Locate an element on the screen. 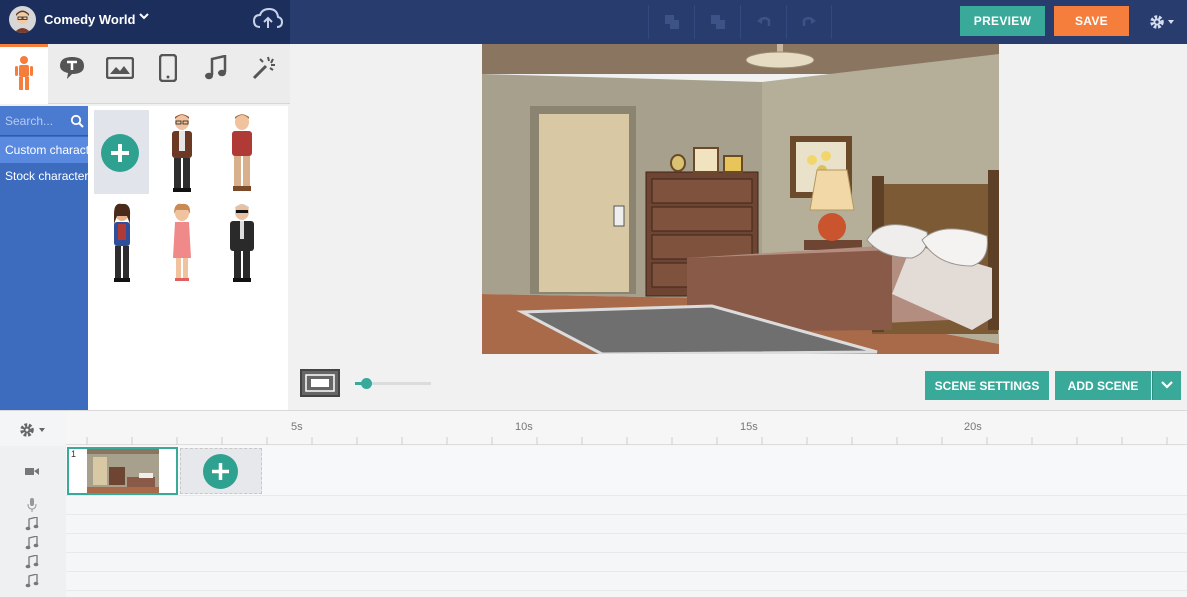 The width and height of the screenshot is (1187, 597). character-man-dark-suit is located at coordinates (242, 244).